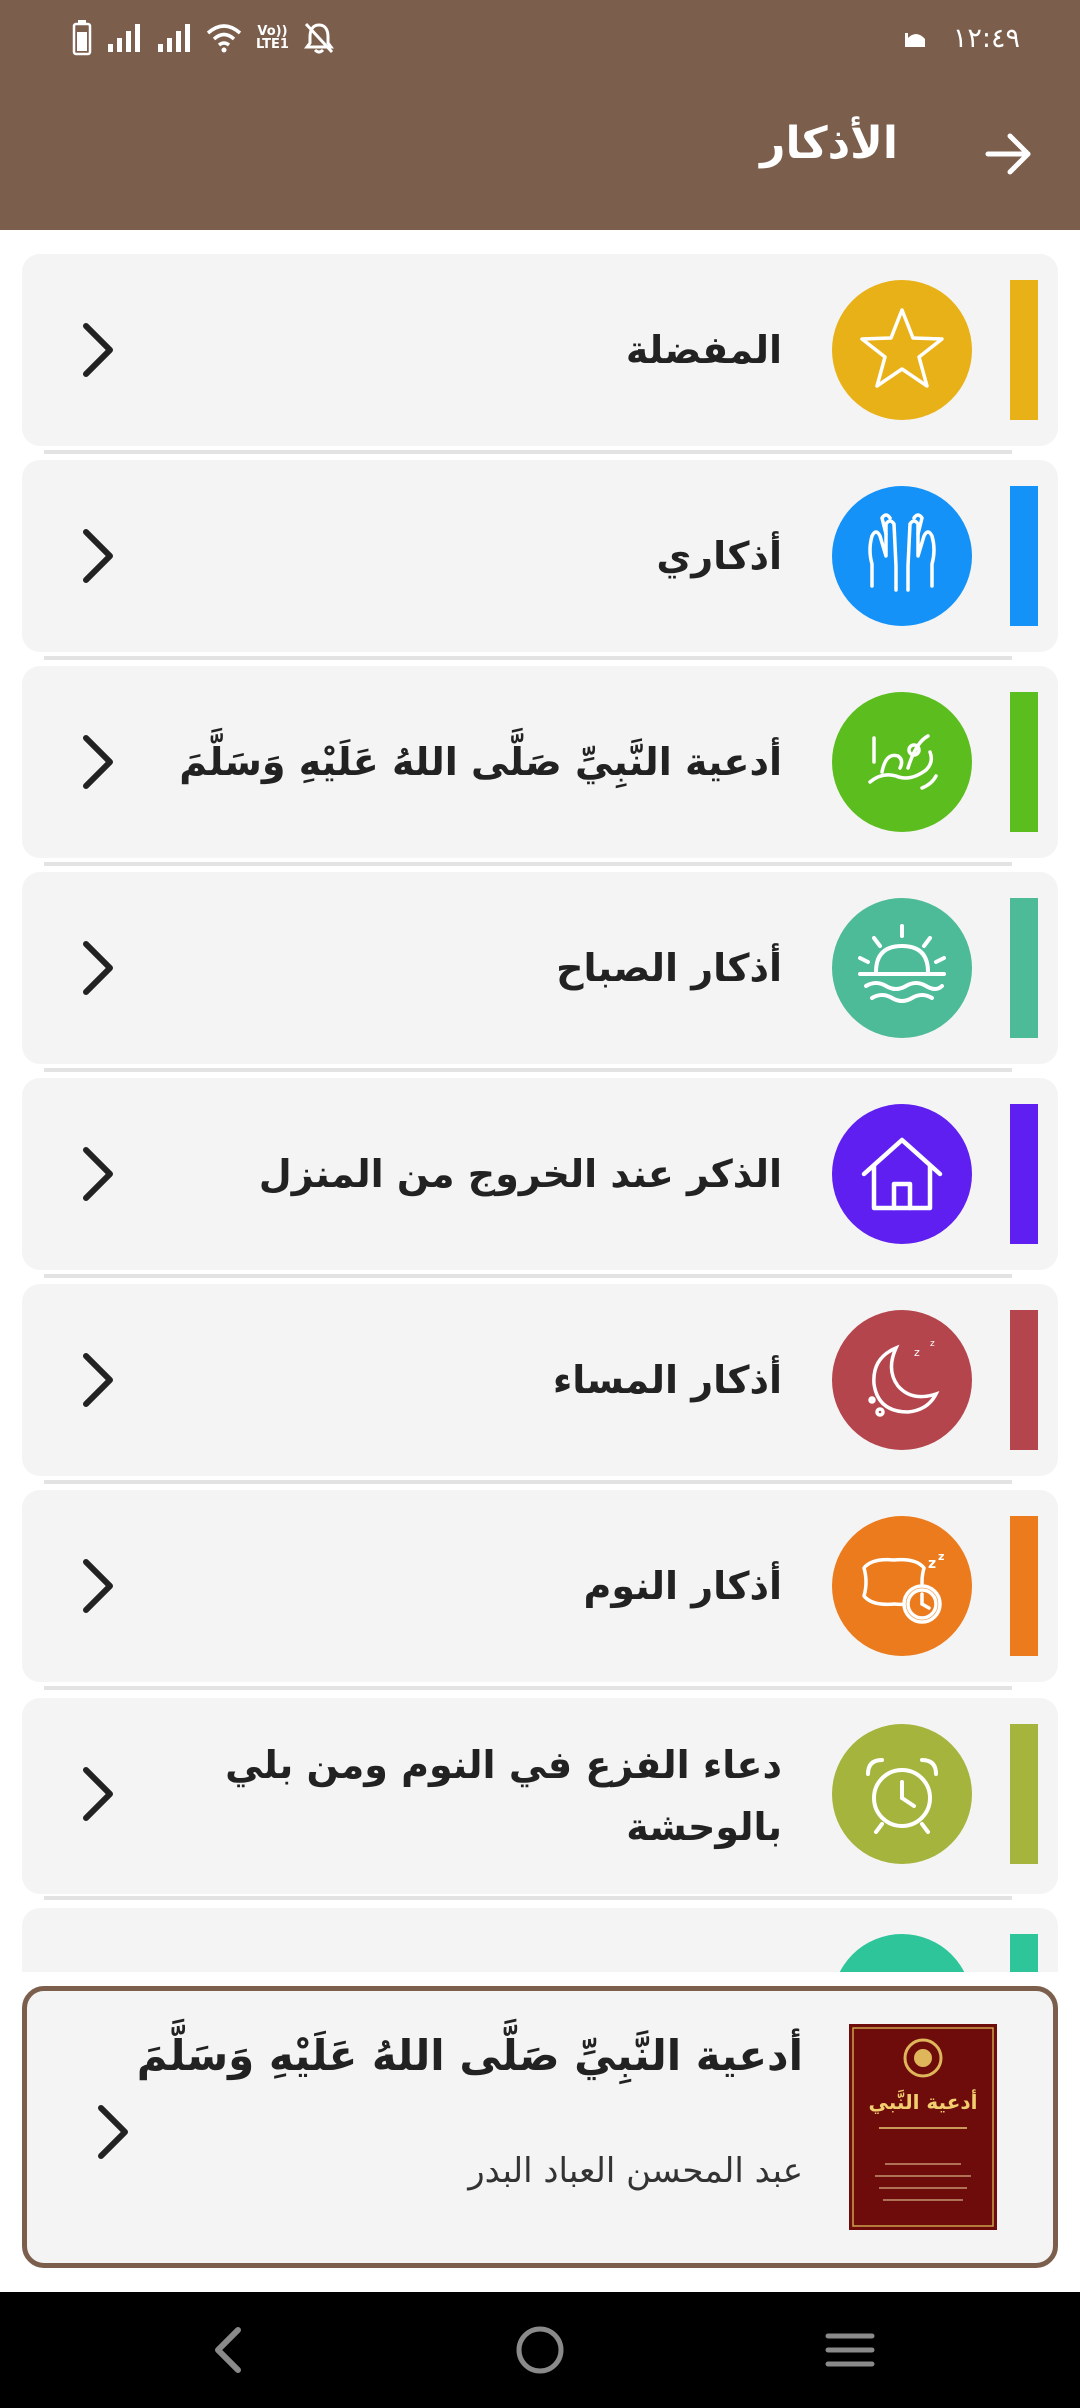 Image resolution: width=1080 pixels, height=2408 pixels. I want to click on list-item-favorites: المفضلة, so click(540, 350).